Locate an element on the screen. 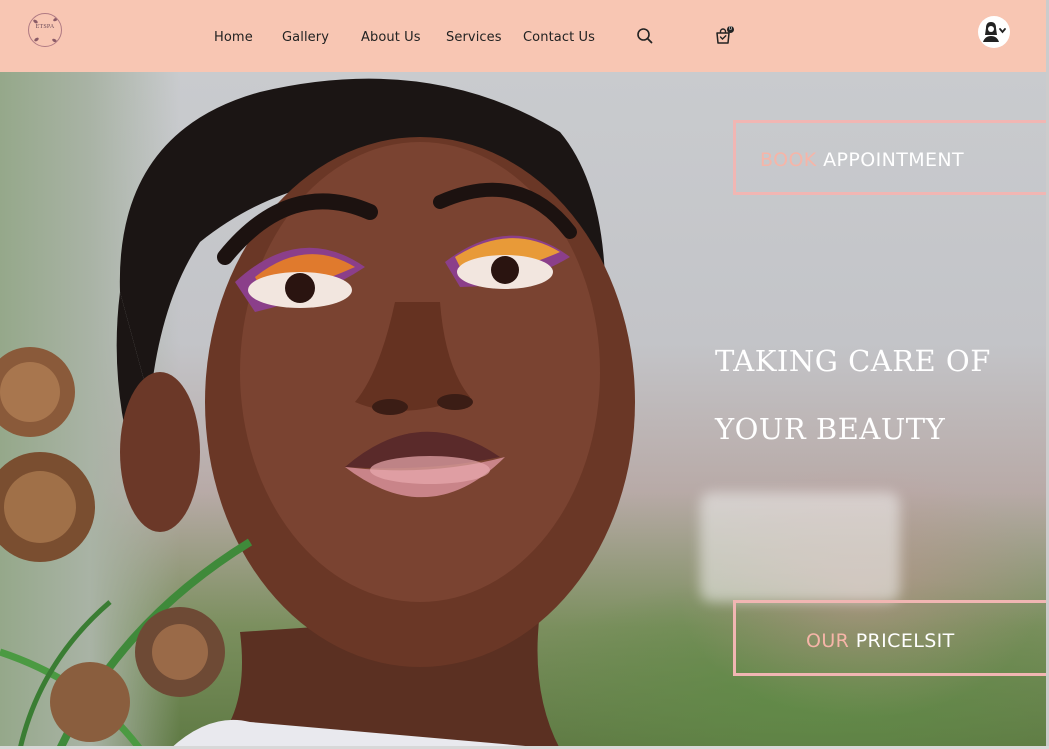  hero-flower-decoration is located at coordinates (126, 548).